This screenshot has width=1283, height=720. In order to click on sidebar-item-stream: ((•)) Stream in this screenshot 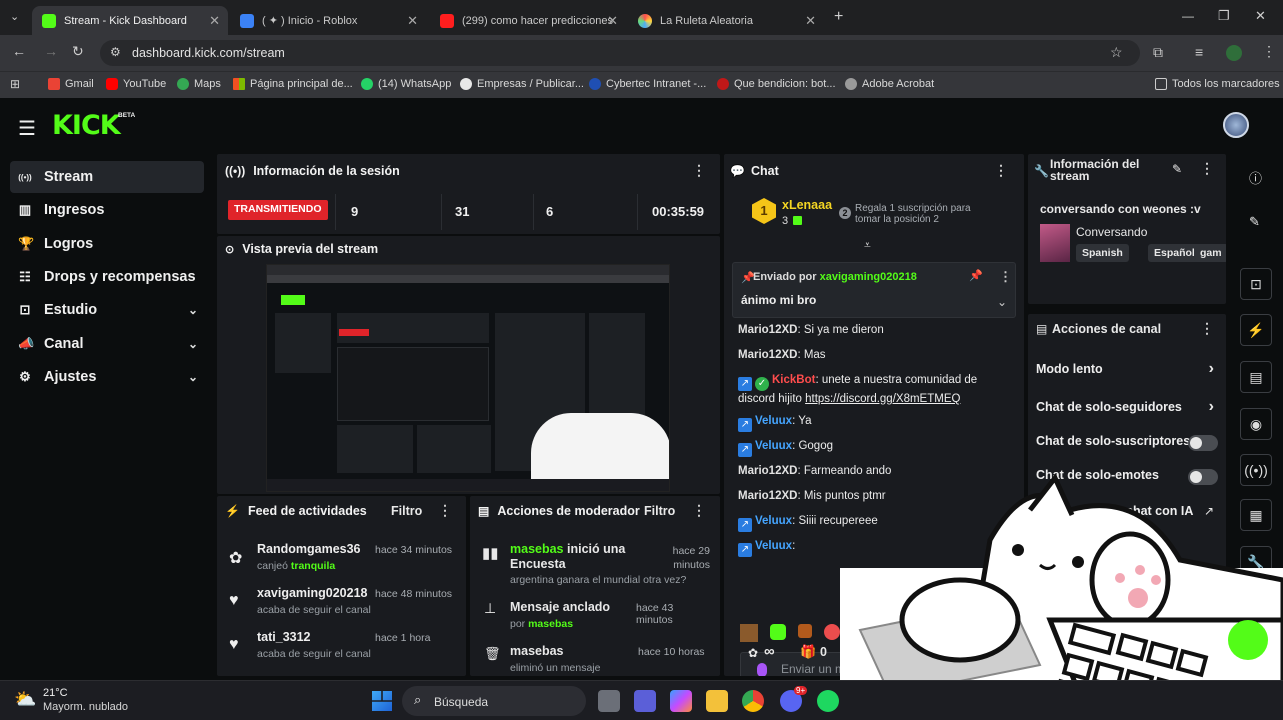, I will do `click(107, 177)`.